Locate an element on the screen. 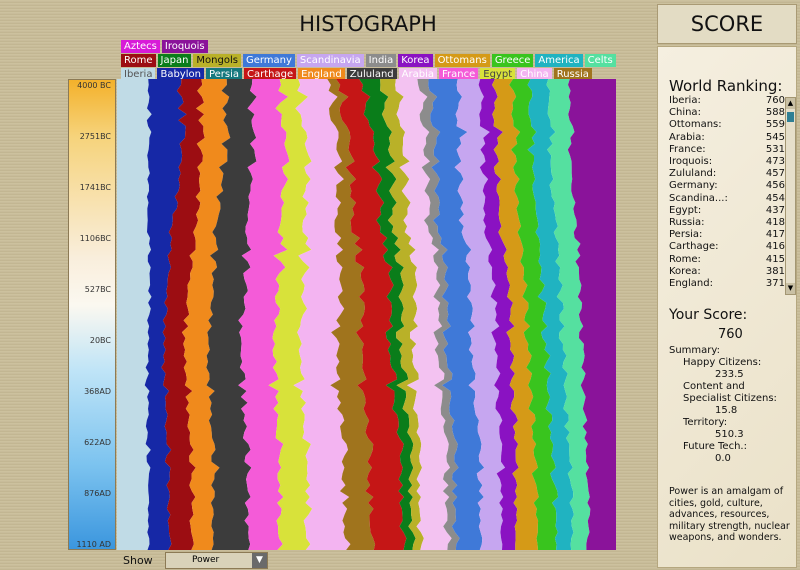  ranking-row: Zululand: 457 is located at coordinates (727, 174).